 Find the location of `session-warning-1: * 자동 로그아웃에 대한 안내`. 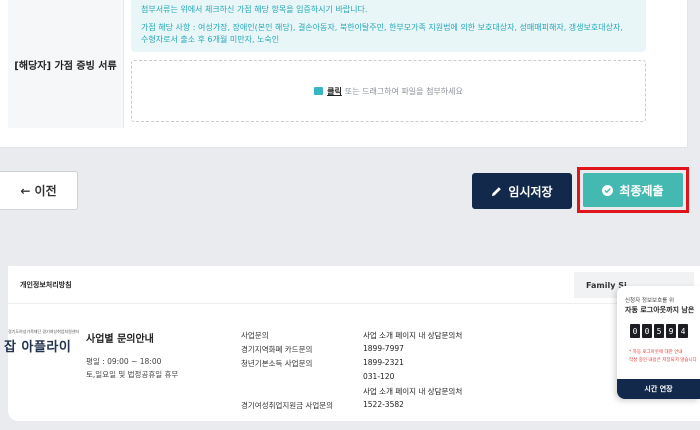

session-warning-1: * 자동 로그아웃에 대한 안내 is located at coordinates (656, 352).